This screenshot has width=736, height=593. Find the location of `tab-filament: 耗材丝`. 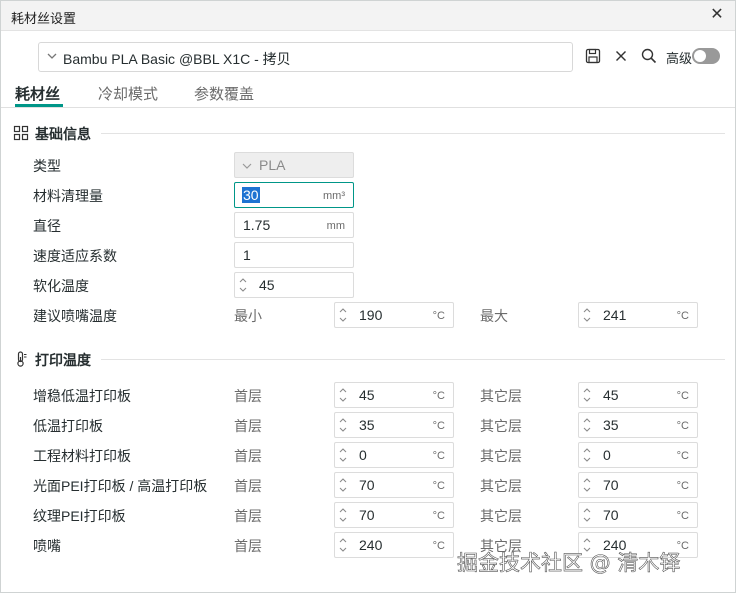

tab-filament: 耗材丝 is located at coordinates (37, 93).